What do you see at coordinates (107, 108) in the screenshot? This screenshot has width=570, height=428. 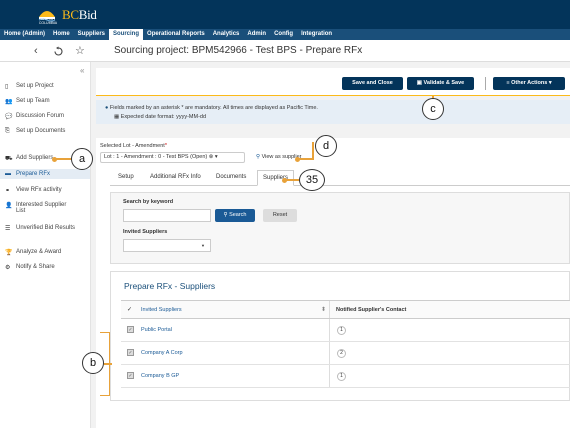 I see `info-icon: ●` at bounding box center [107, 108].